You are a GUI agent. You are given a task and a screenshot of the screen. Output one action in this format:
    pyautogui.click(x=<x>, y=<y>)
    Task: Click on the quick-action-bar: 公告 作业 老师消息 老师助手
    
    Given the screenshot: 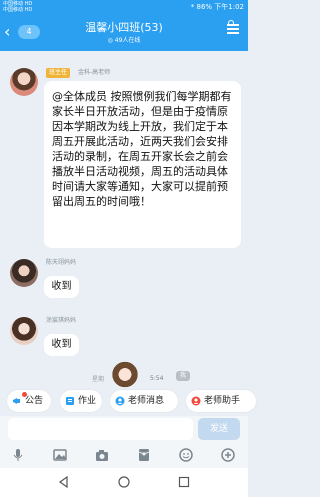 What is the action you would take?
    pyautogui.click(x=128, y=402)
    